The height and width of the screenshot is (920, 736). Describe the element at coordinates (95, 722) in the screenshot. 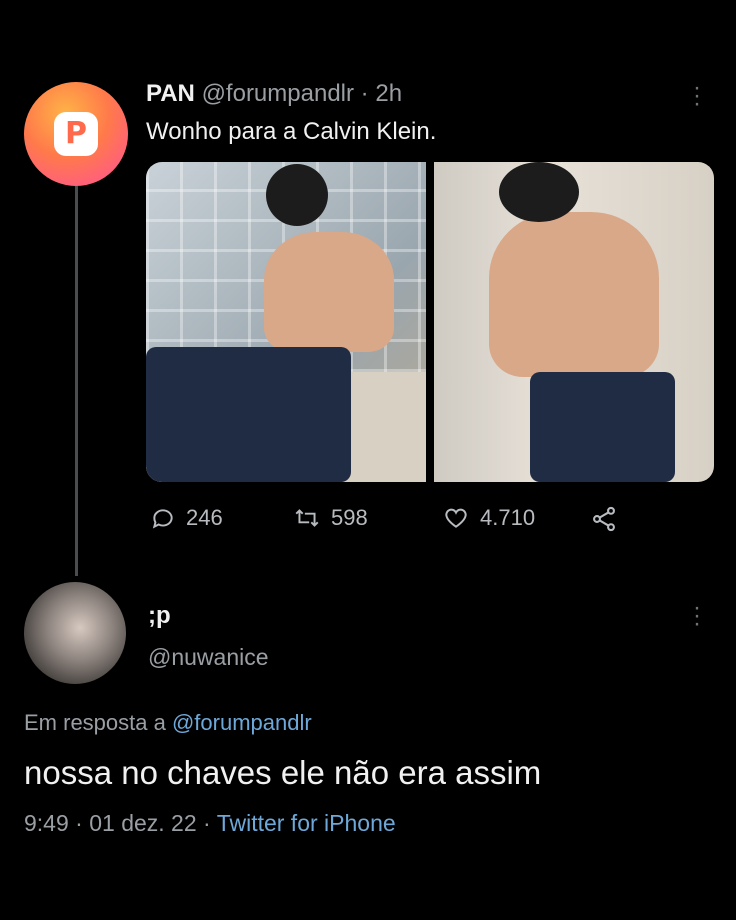

I see `in-reply-prefix: Em resposta a` at that location.